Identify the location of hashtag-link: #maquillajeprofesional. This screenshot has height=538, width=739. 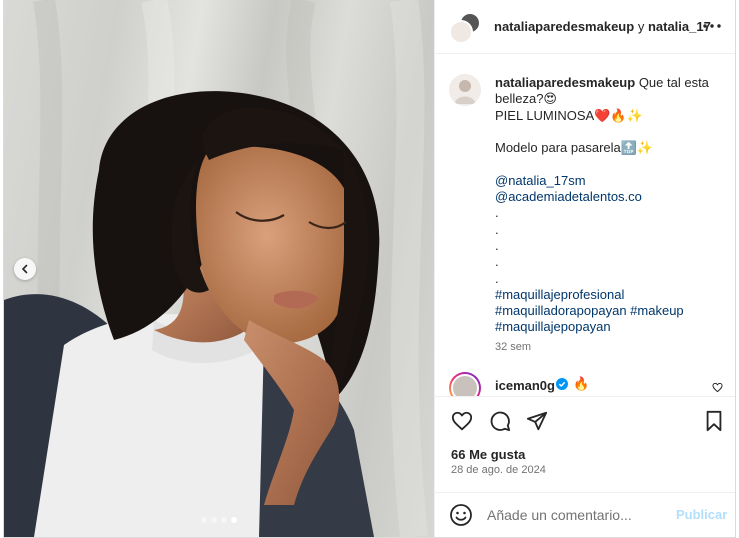
(611, 295).